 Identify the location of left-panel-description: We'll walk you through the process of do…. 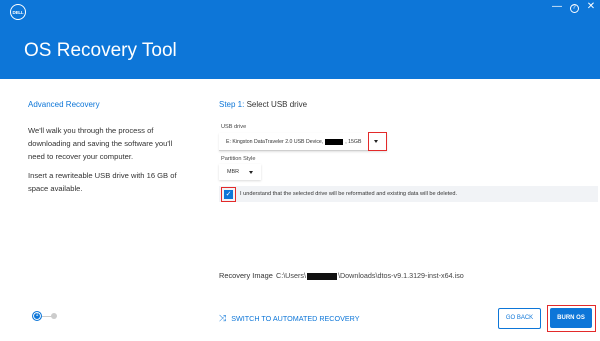
(100, 143).